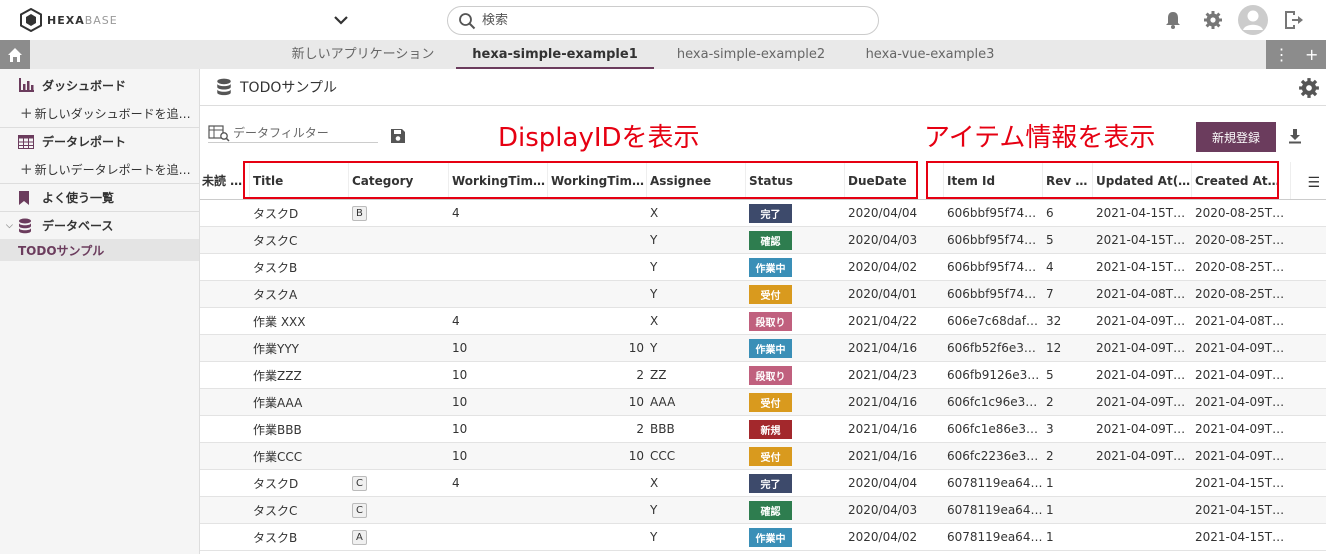 The image size is (1326, 554). Describe the element at coordinates (795, 294) in the screenshot. I see `cell-status: 受付` at that location.